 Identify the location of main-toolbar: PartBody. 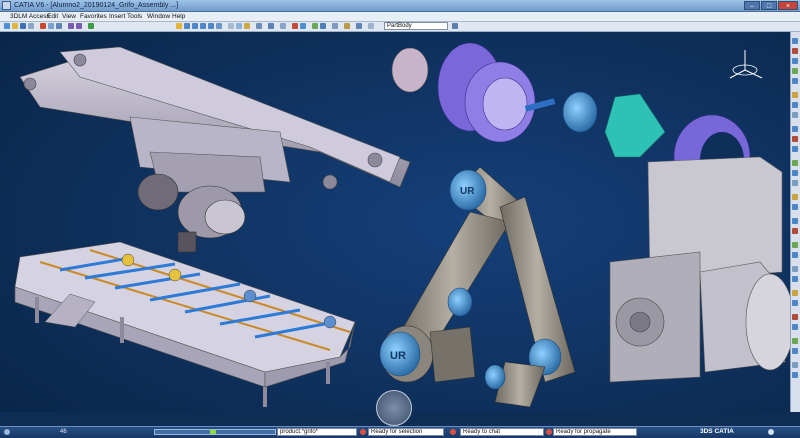
(400, 27).